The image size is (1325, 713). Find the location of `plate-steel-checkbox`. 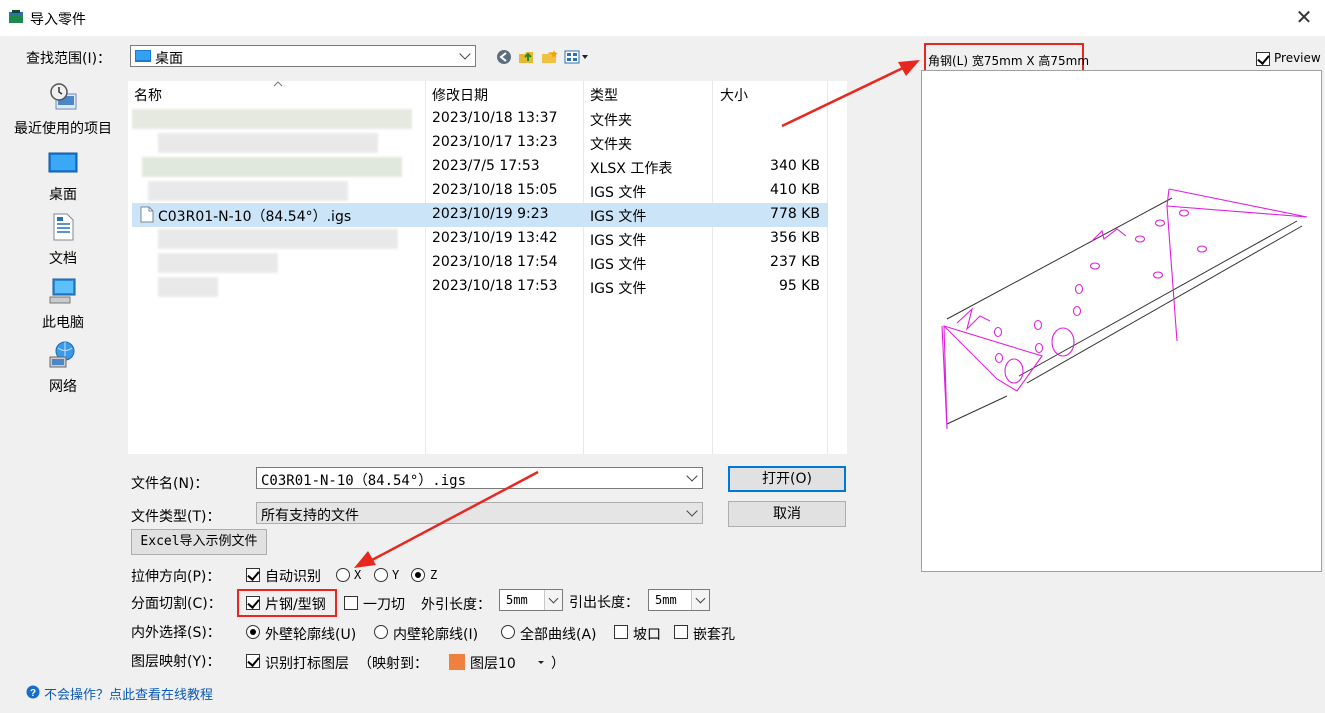

plate-steel-checkbox is located at coordinates (253, 603).